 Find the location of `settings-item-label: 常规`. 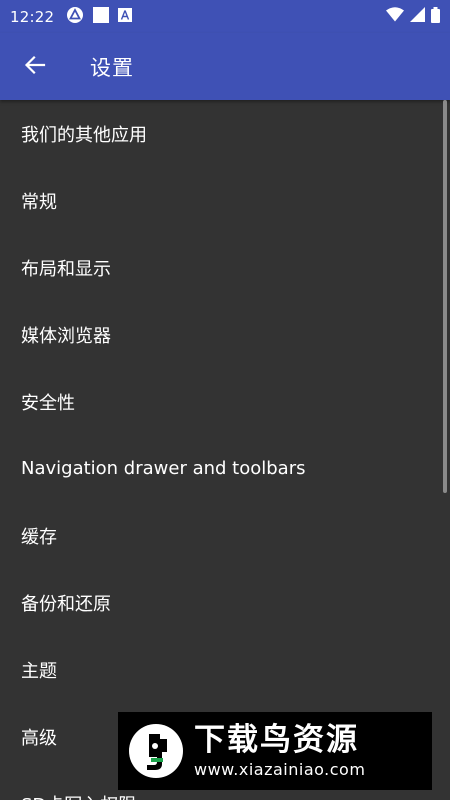

settings-item-label: 常规 is located at coordinates (39, 202).